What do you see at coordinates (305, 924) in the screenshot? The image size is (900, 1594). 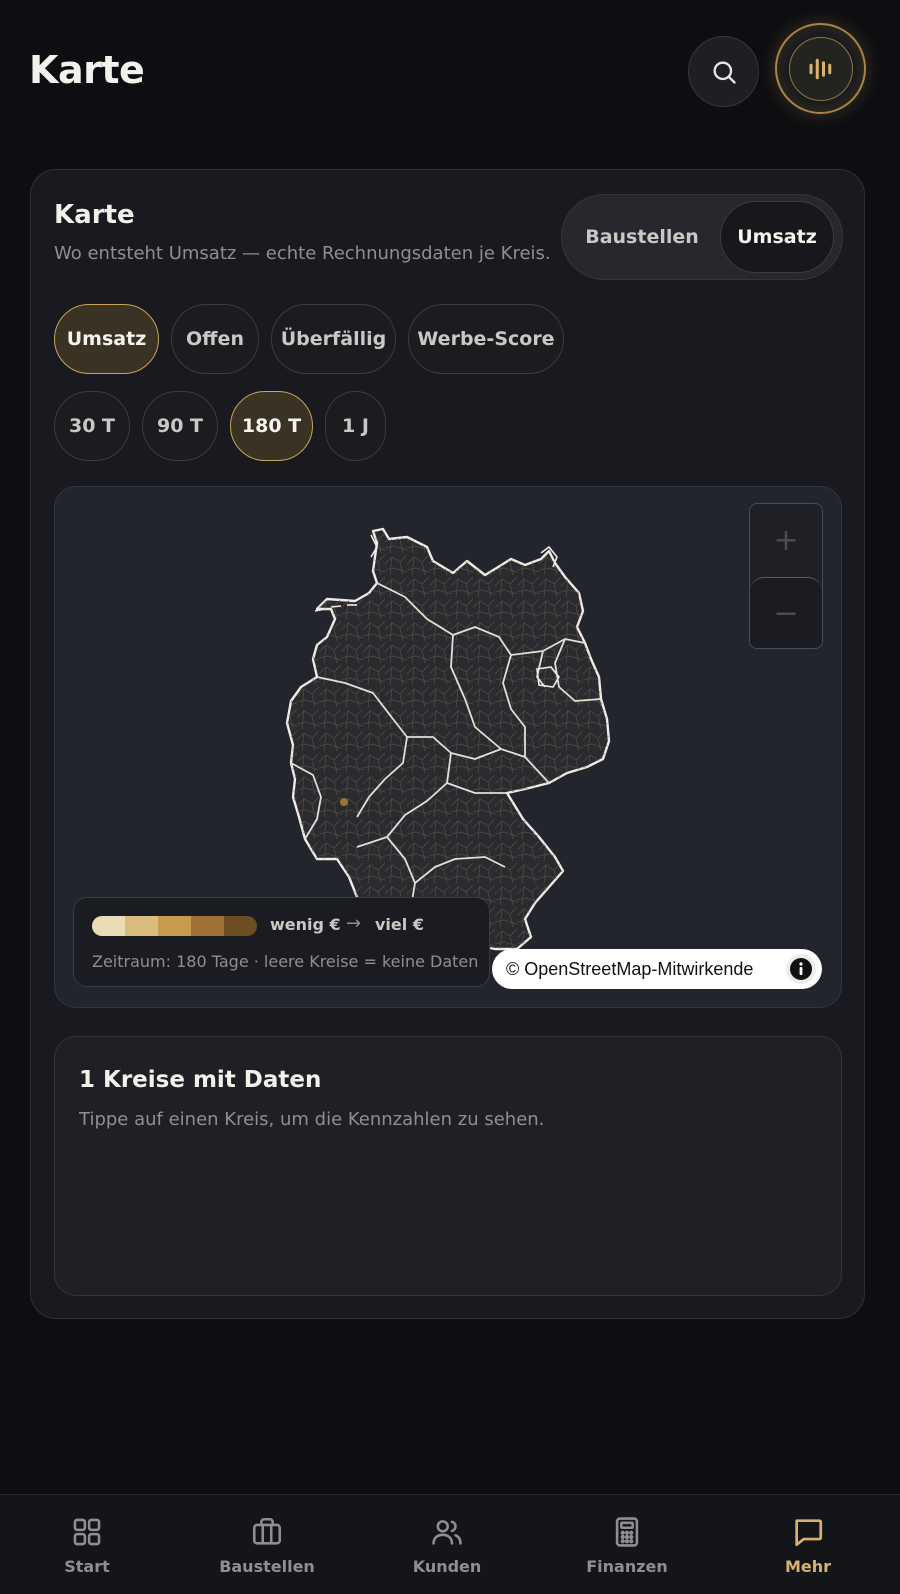 I see `legend-low-label: wenig €` at bounding box center [305, 924].